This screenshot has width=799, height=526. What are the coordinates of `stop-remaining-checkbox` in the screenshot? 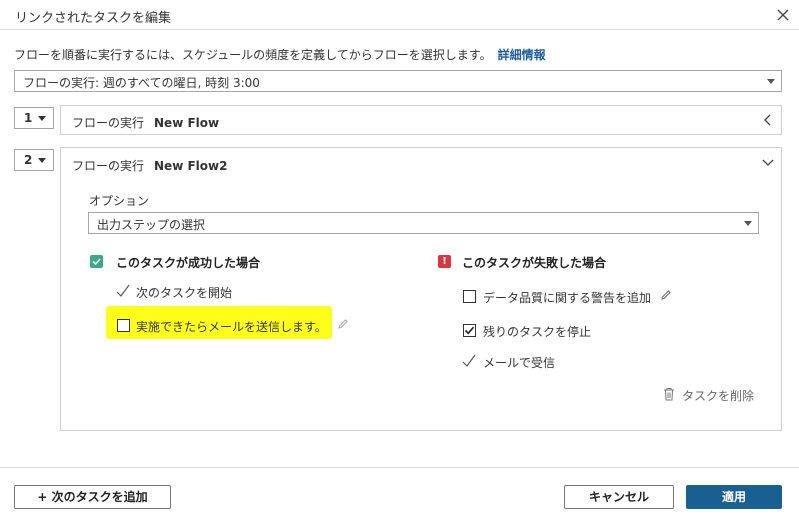 It's located at (469, 330).